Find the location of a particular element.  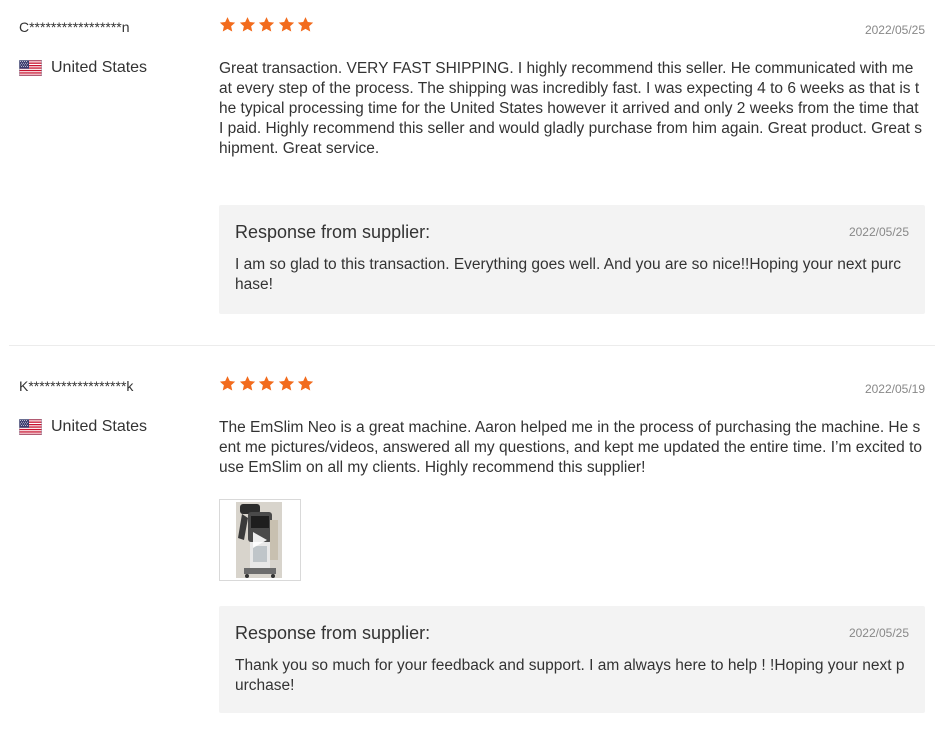

reviewer-name: K******************k is located at coordinates (76, 386).